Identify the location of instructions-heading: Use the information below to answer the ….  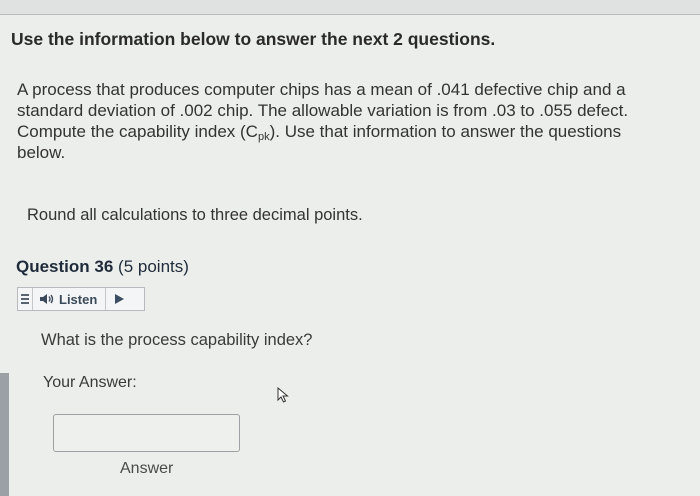
(253, 39).